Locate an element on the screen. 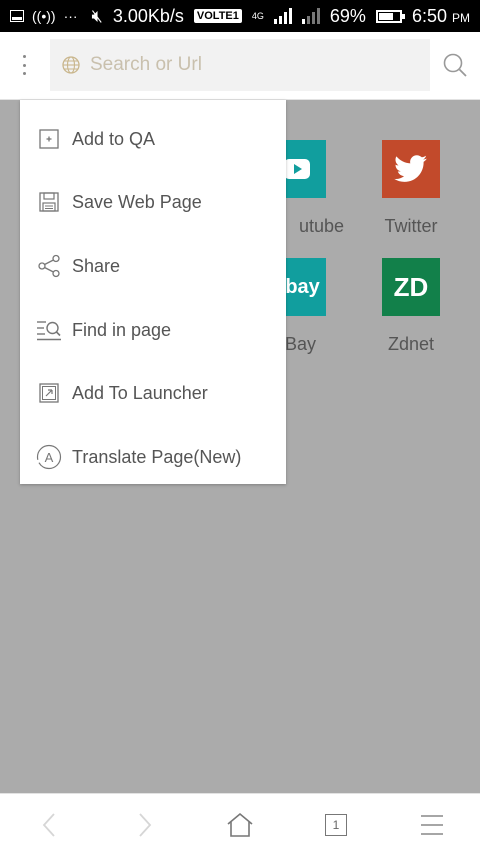 The width and height of the screenshot is (480, 854). clock-ampm: PM is located at coordinates (461, 17).